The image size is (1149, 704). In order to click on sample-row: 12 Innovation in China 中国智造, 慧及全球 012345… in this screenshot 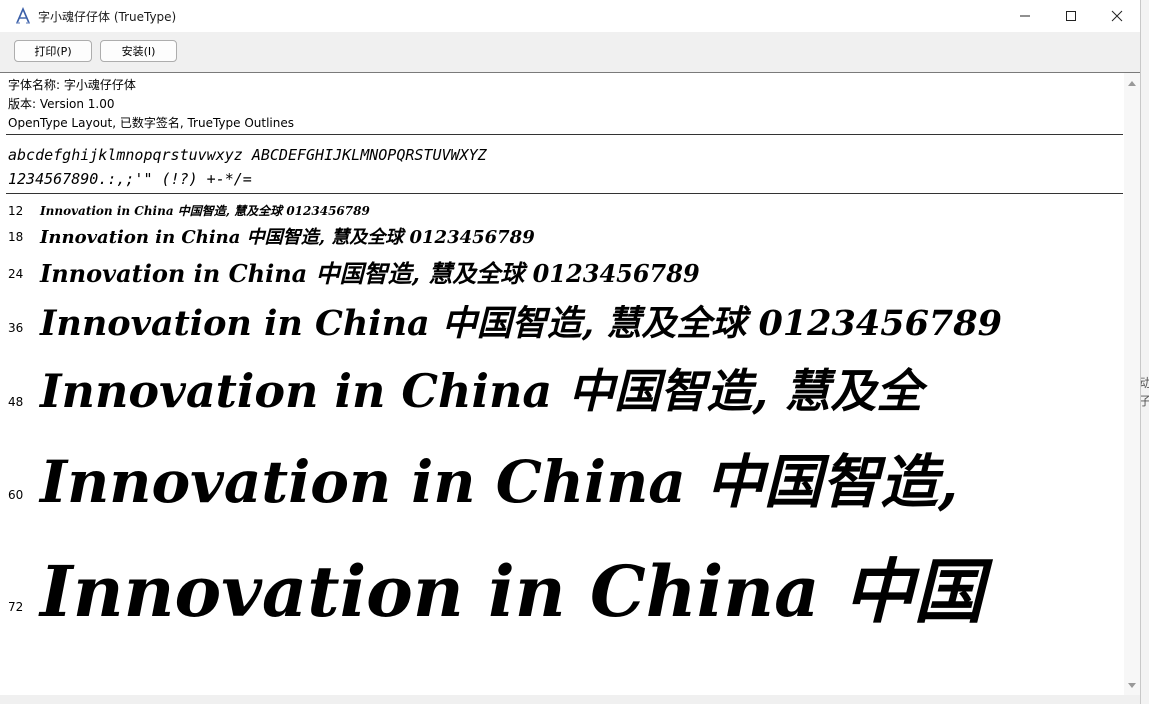, I will do `click(562, 211)`.